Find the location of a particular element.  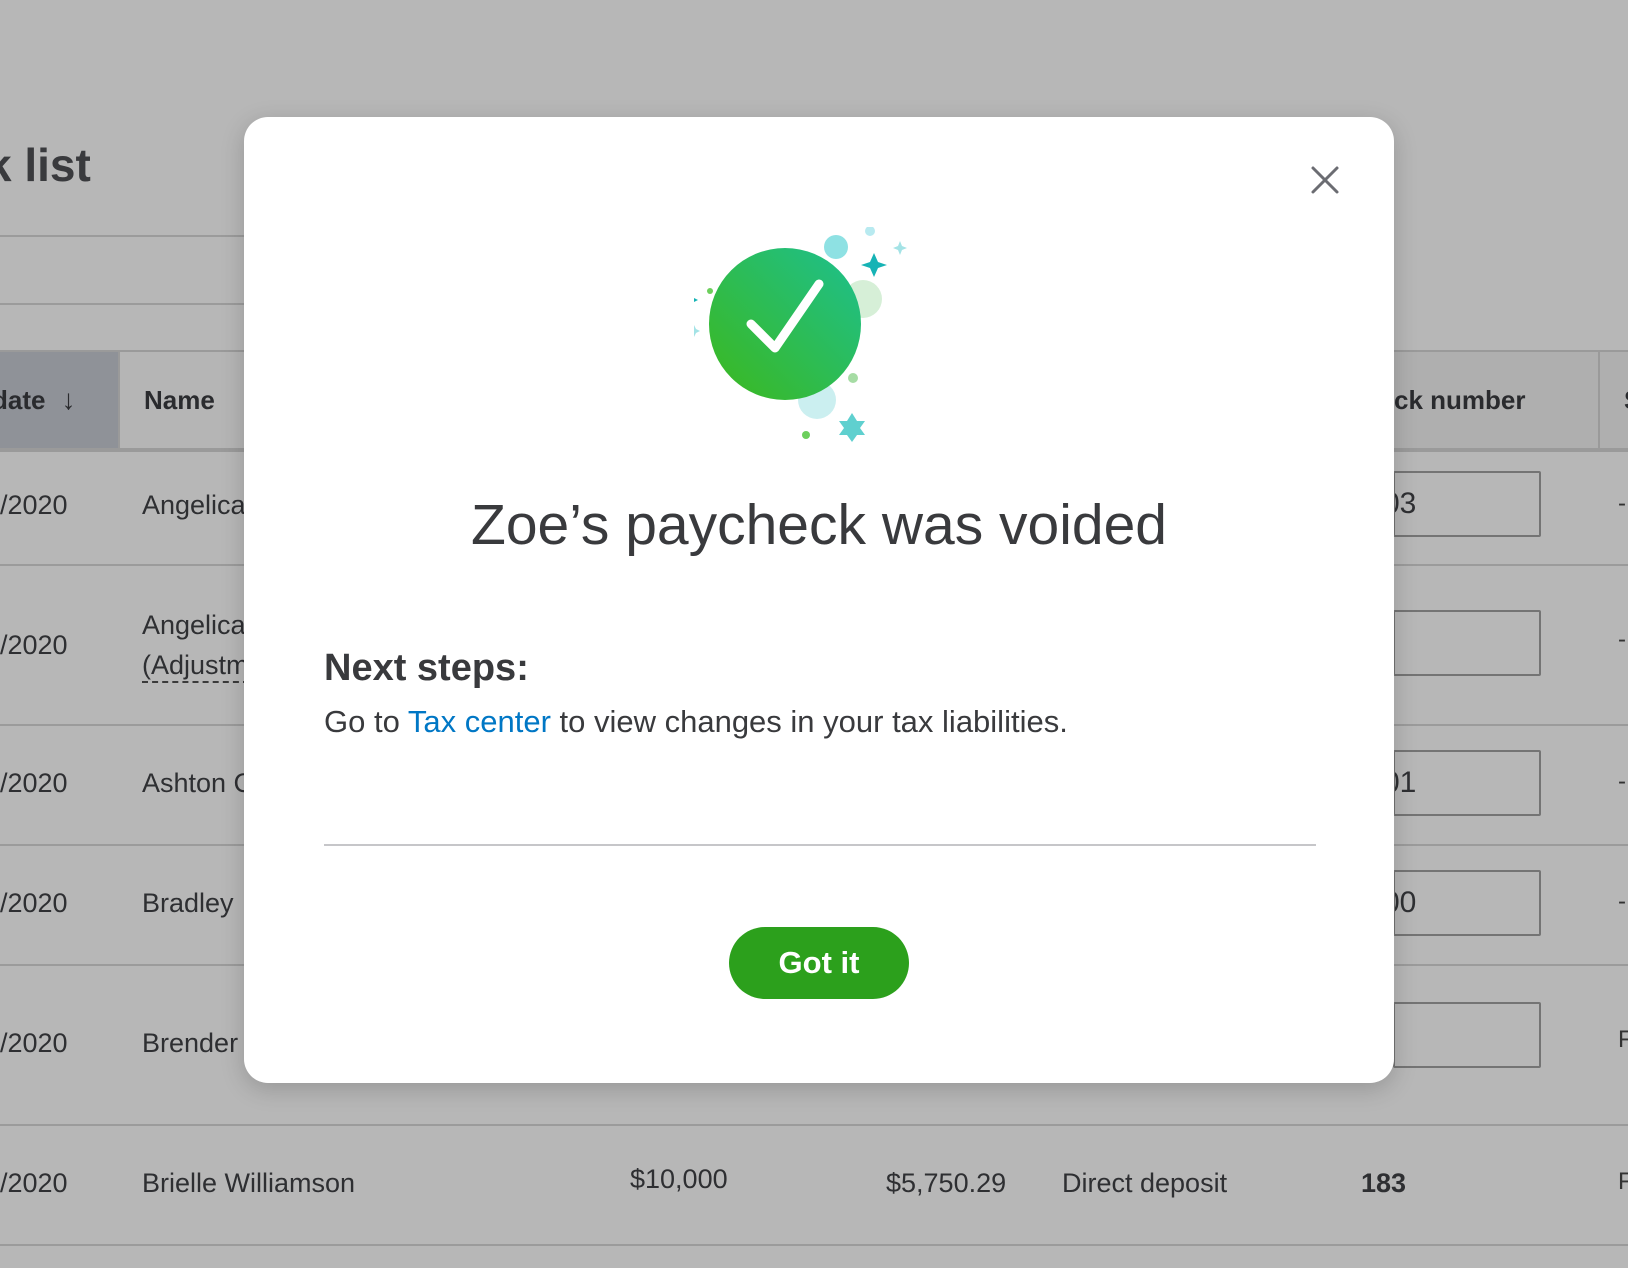

sort-down-arrow-icon: ↓ is located at coordinates (68, 399).